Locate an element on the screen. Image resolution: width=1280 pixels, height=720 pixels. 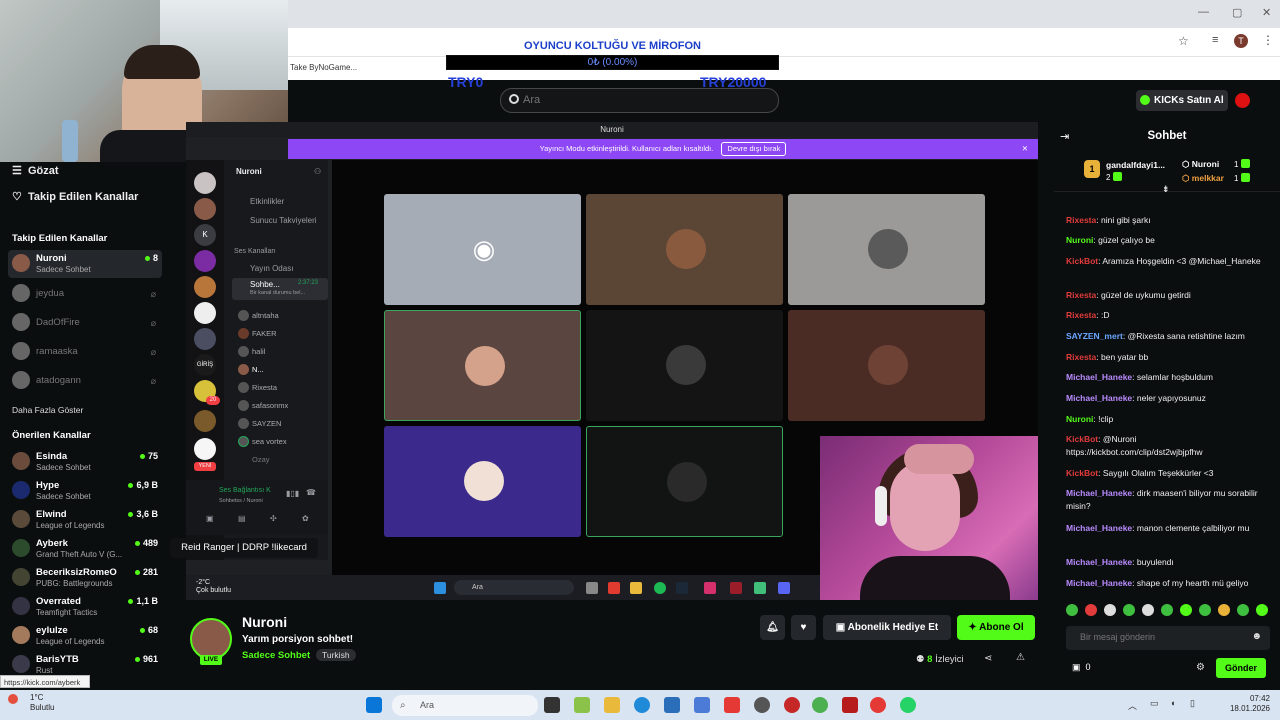
chat-settings-icon: ⚙ is located at coordinates (1200, 667).